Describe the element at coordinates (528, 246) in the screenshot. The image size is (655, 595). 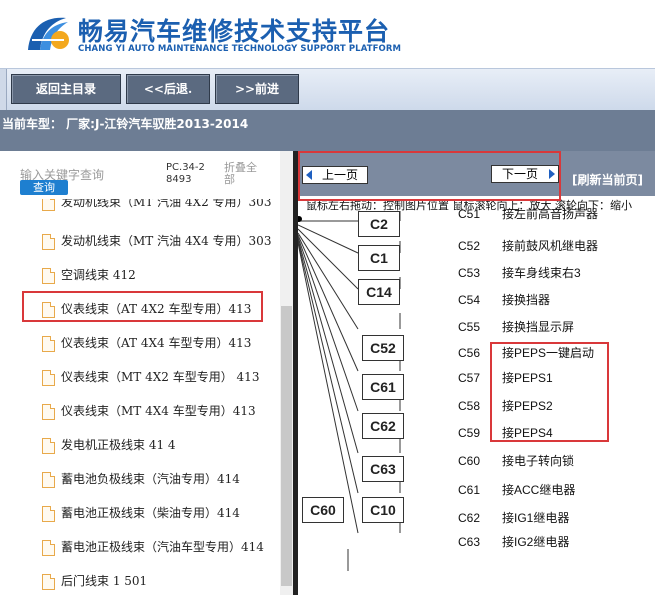
I see `connector-label: C52 接前鼓风机继电器` at that location.